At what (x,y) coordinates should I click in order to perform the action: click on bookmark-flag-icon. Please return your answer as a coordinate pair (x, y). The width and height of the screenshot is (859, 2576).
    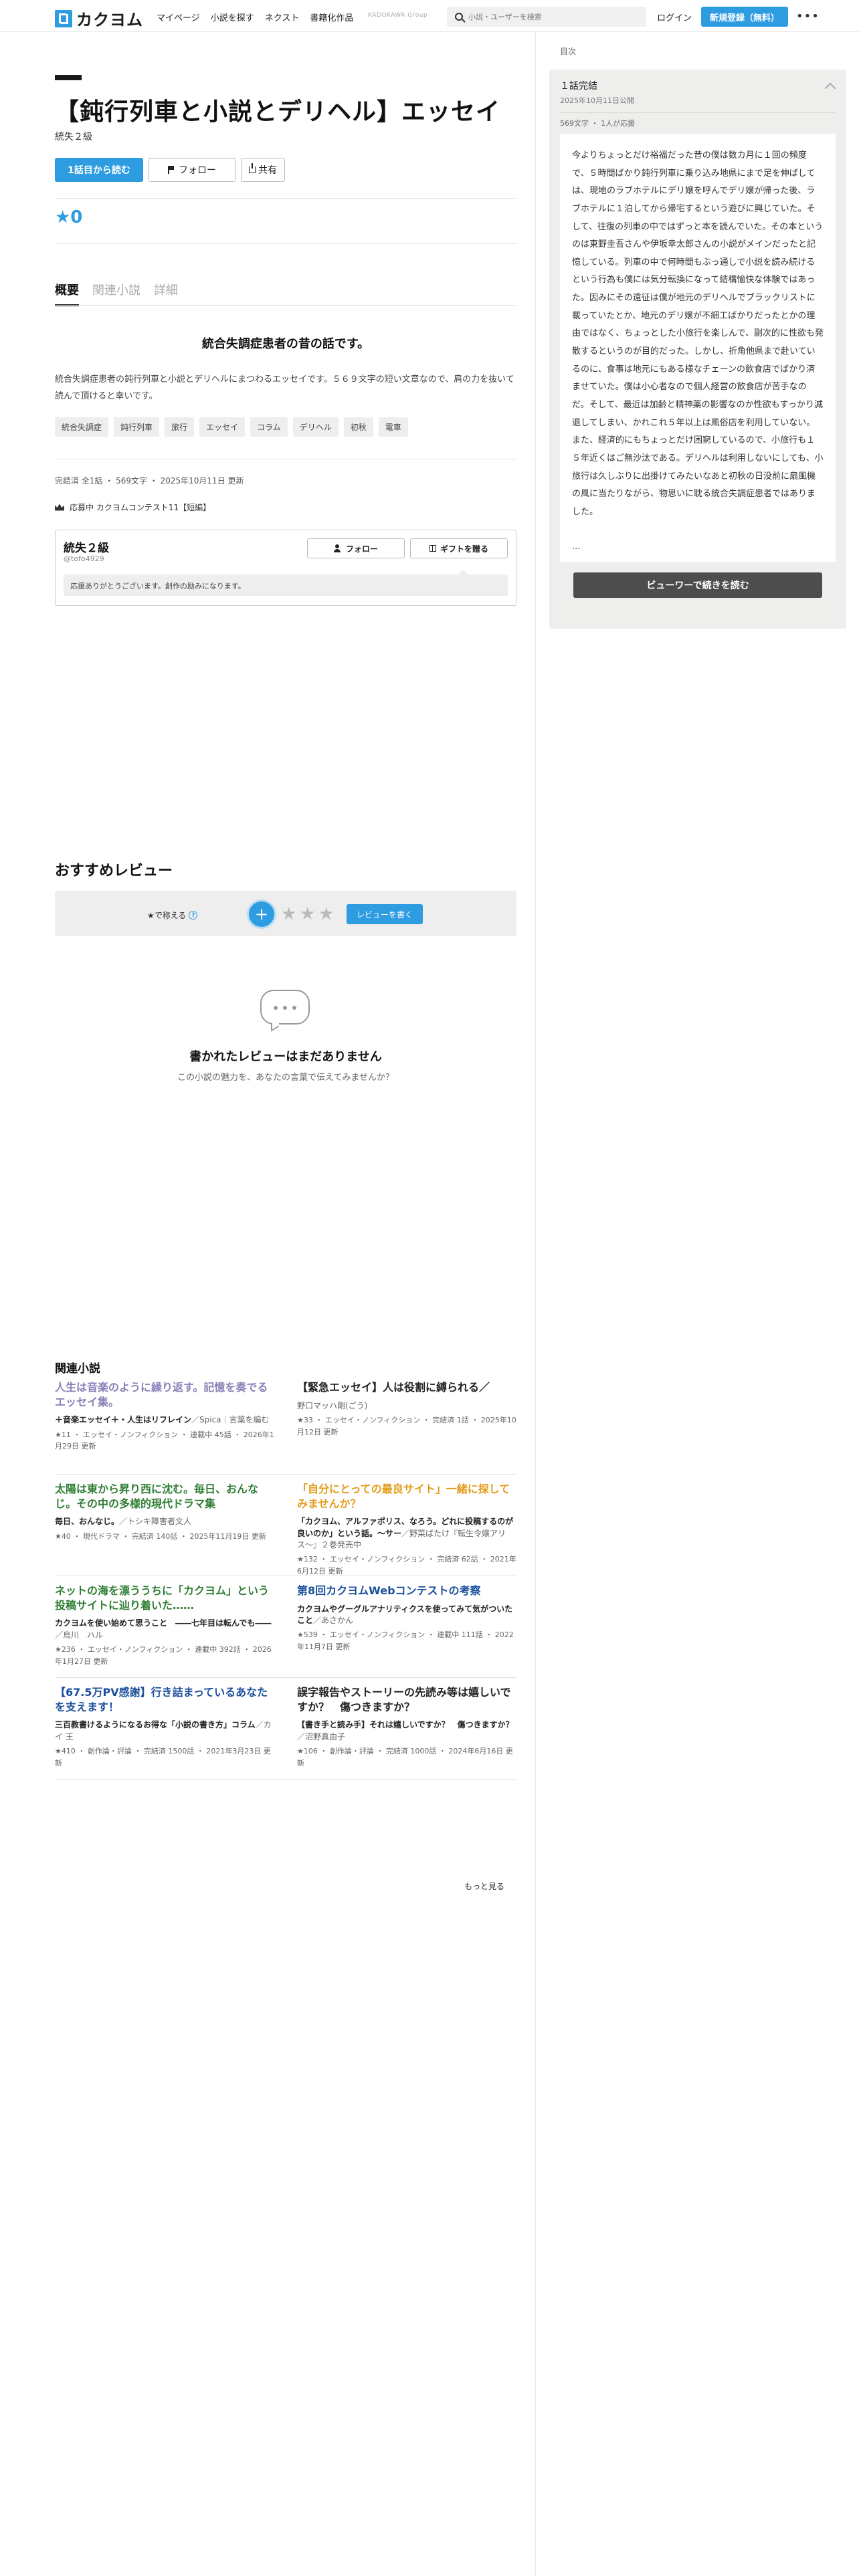
    Looking at the image, I should click on (171, 170).